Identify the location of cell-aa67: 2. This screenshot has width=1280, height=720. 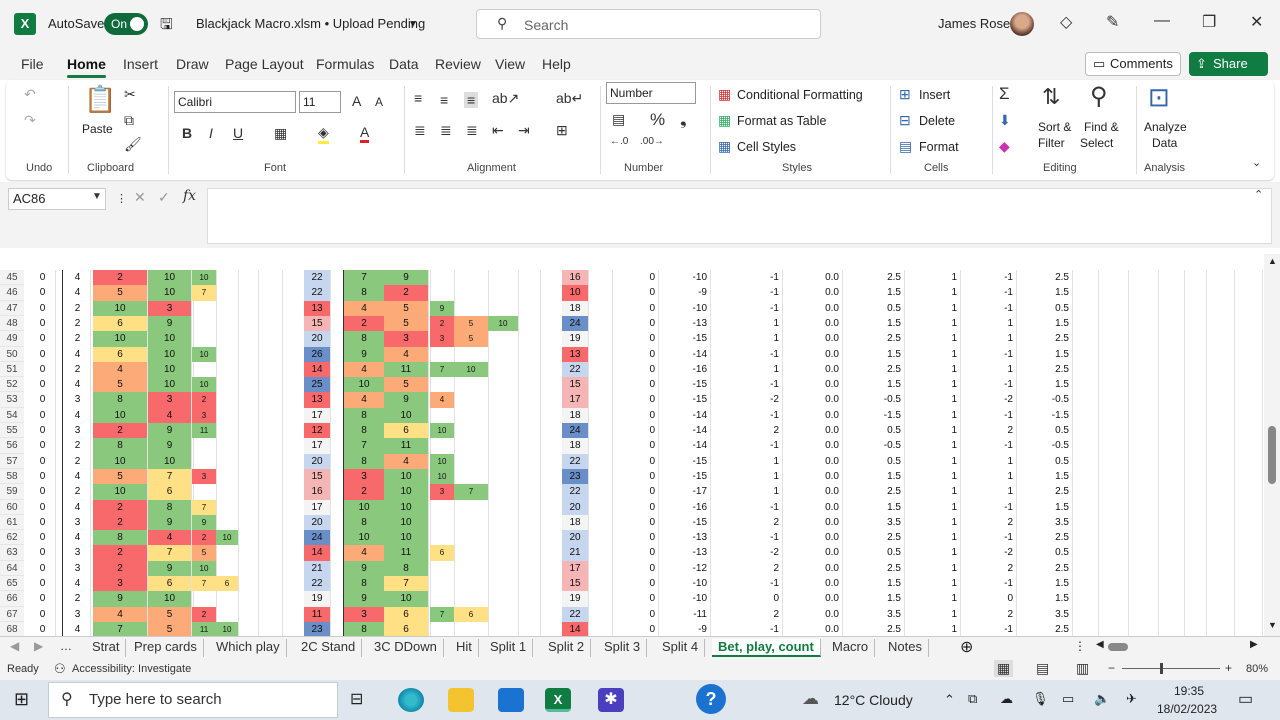
(746, 614).